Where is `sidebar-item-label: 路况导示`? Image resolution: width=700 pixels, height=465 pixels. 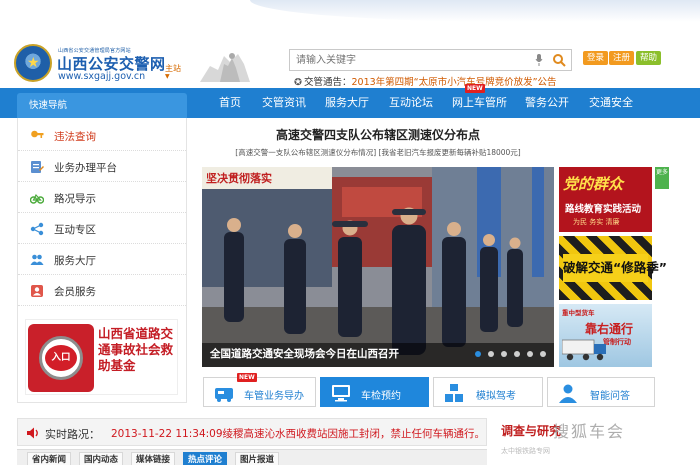 sidebar-item-label: 路况导示 is located at coordinates (75, 199).